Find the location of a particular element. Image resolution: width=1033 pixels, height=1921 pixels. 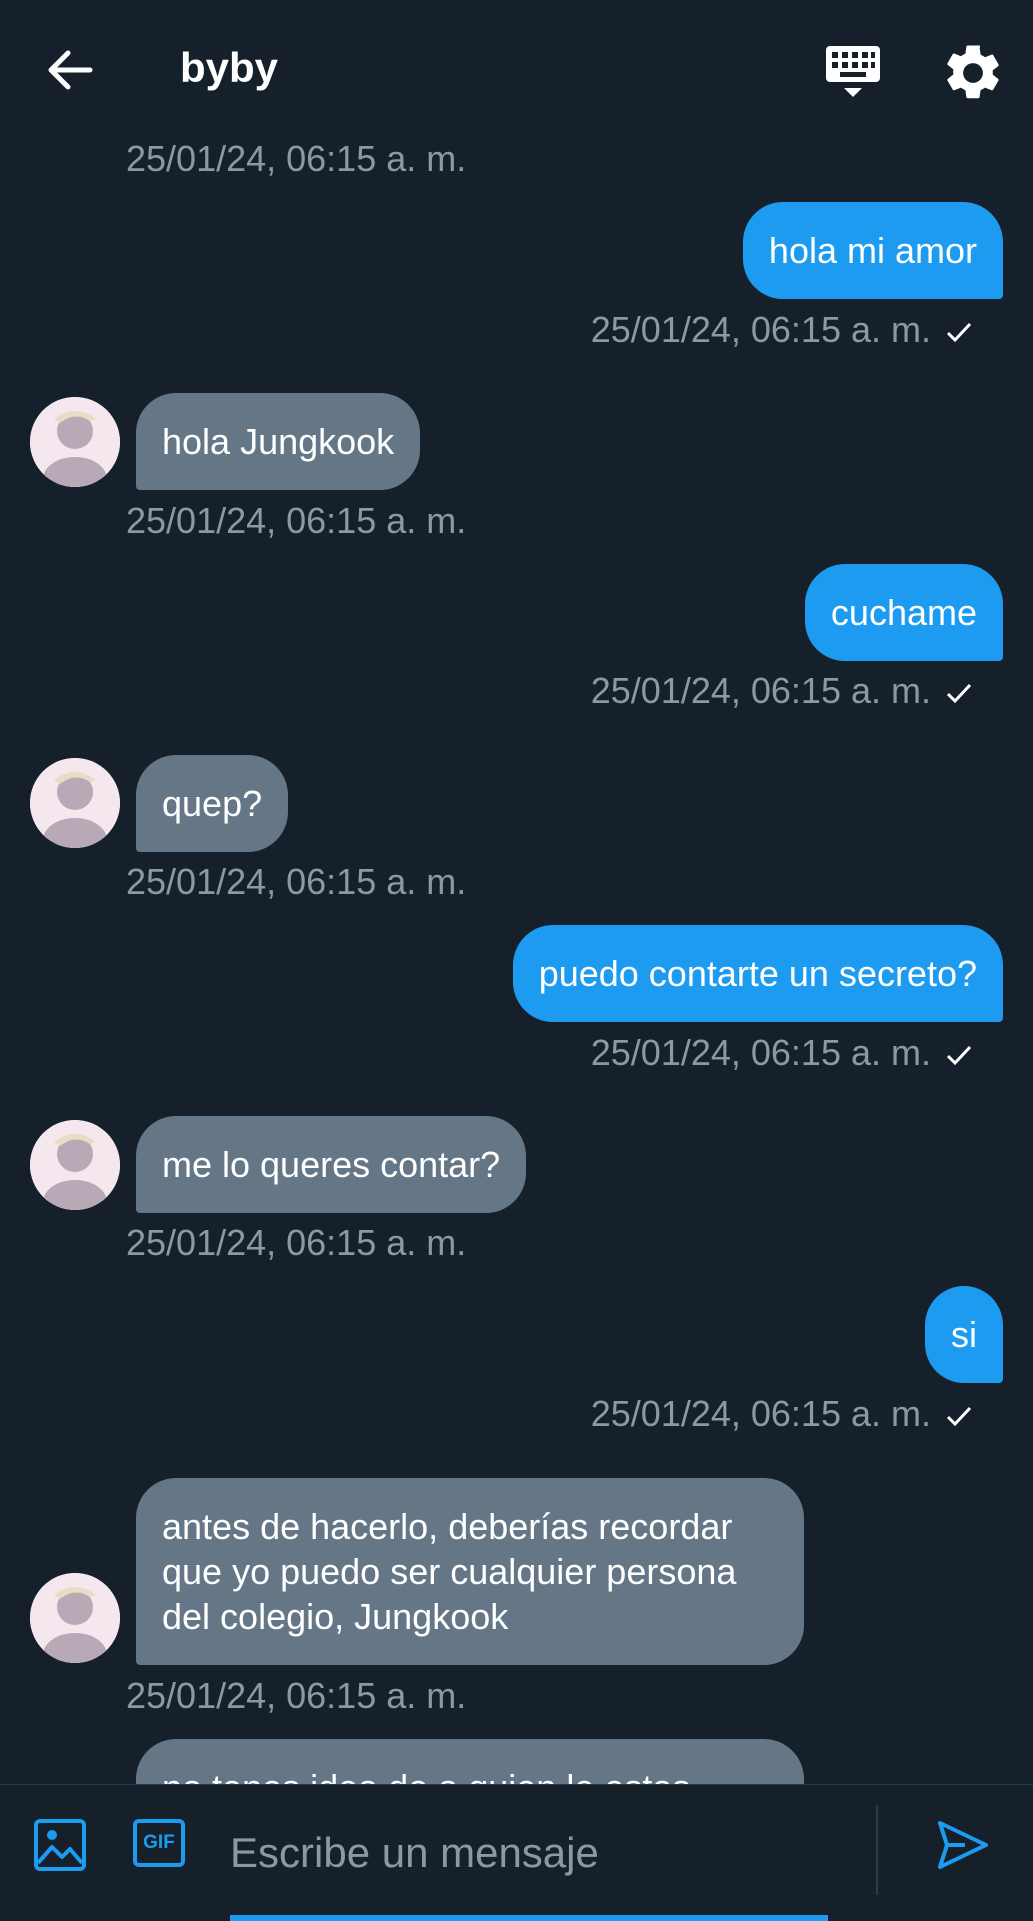

incoming-message: me lo queres contar? is located at coordinates (331, 1164).